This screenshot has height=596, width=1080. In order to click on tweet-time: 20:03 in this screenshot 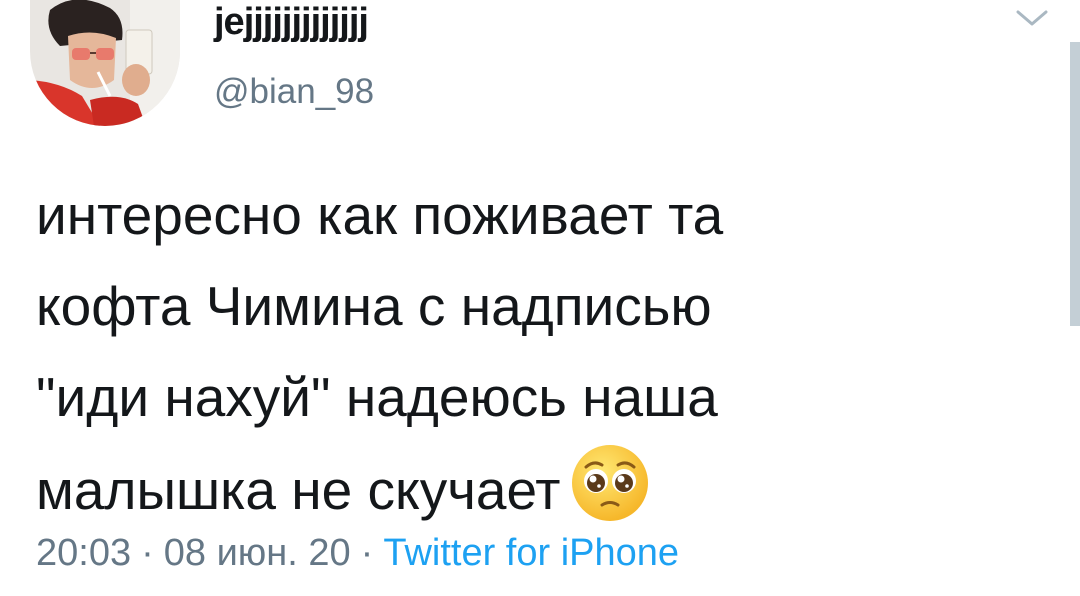, I will do `click(84, 553)`.